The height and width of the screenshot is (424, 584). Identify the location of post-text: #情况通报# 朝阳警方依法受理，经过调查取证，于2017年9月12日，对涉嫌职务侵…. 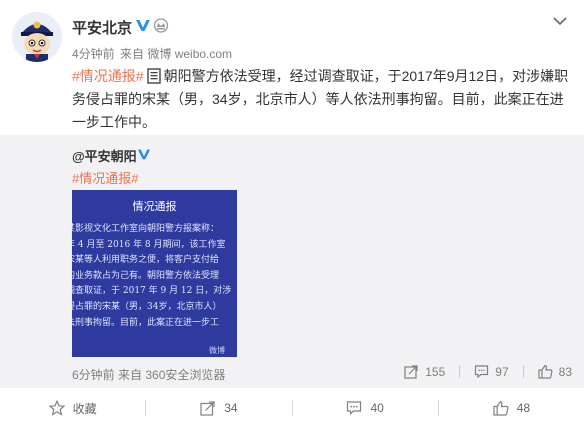
(322, 99).